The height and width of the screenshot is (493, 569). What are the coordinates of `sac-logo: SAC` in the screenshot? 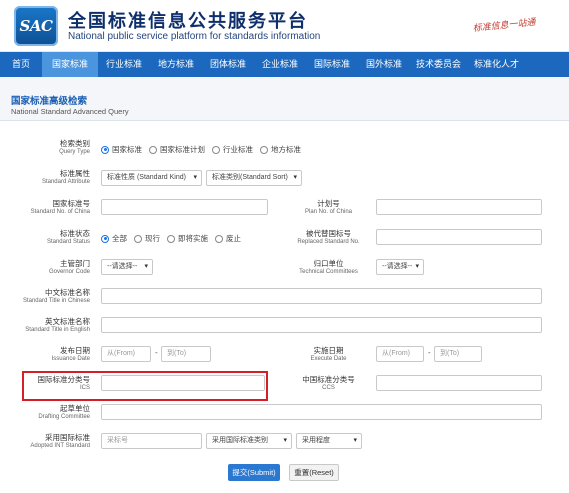 It's located at (36, 26).